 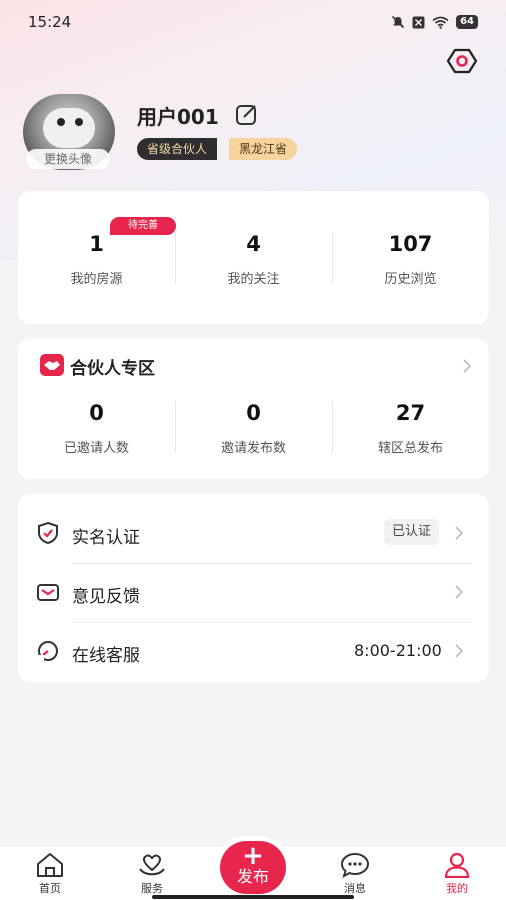 I want to click on menu-item-customer-service: 在线客服 8:00-21:00, so click(x=253, y=651).